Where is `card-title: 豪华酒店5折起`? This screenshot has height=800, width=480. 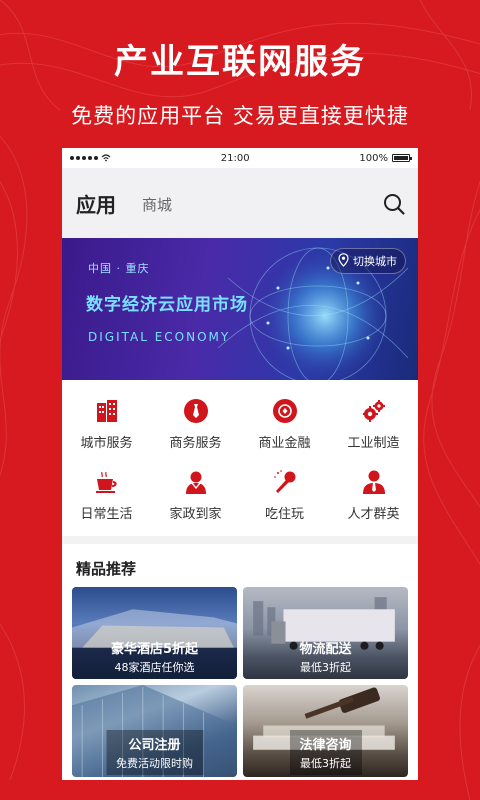
card-title: 豪华酒店5折起 is located at coordinates (154, 649).